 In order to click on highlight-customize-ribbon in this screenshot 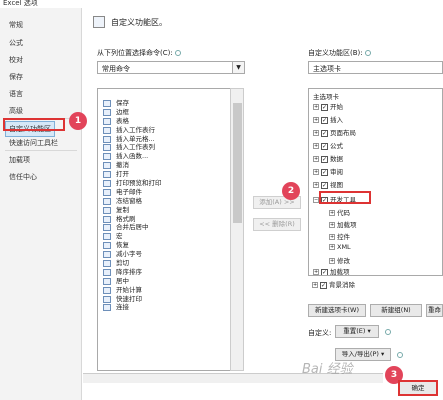, I will do `click(34, 124)`.